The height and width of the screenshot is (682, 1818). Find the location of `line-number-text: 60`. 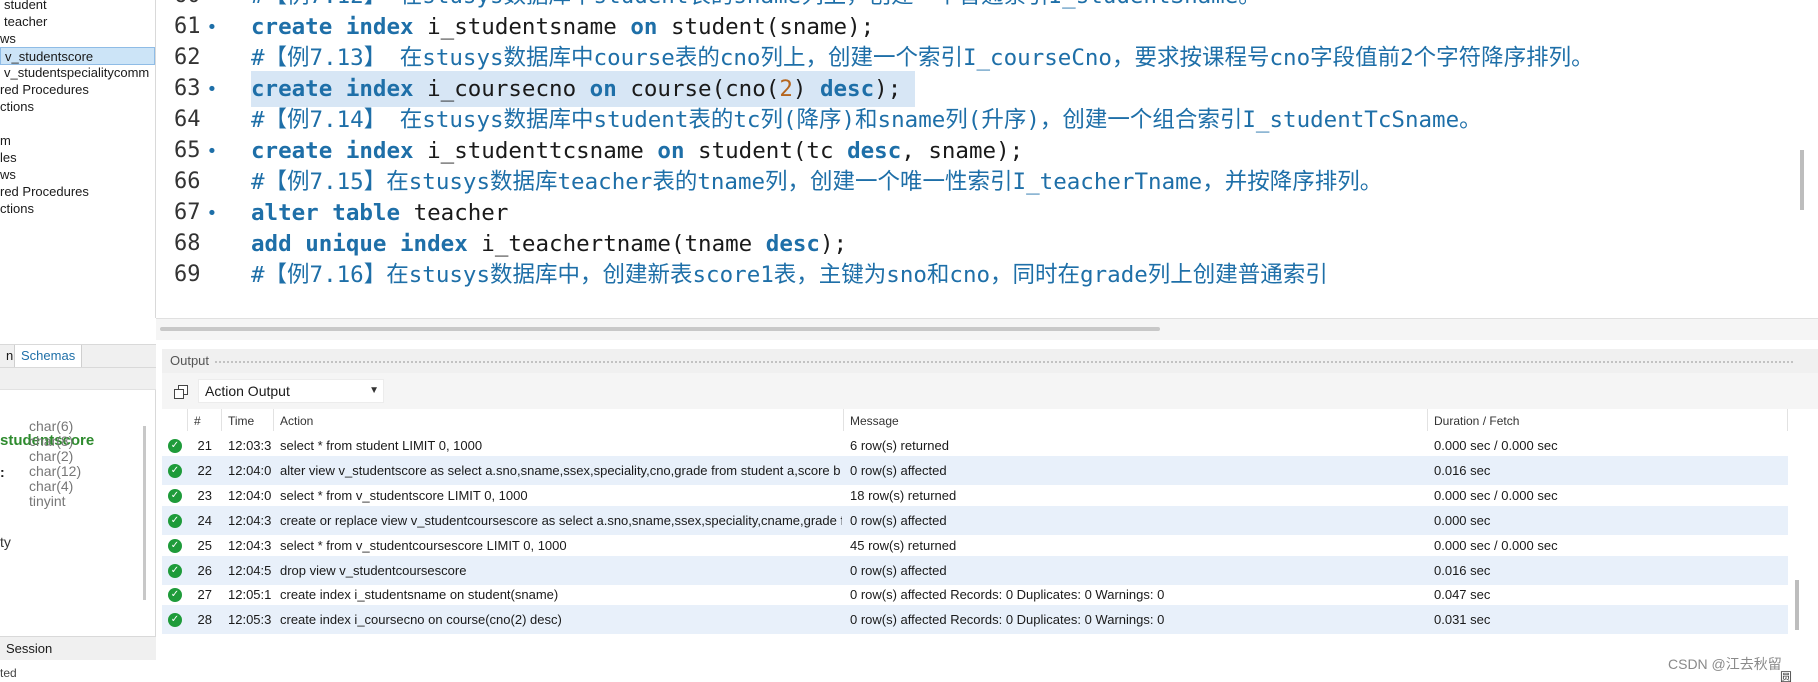

line-number-text: 60 is located at coordinates (187, 4).